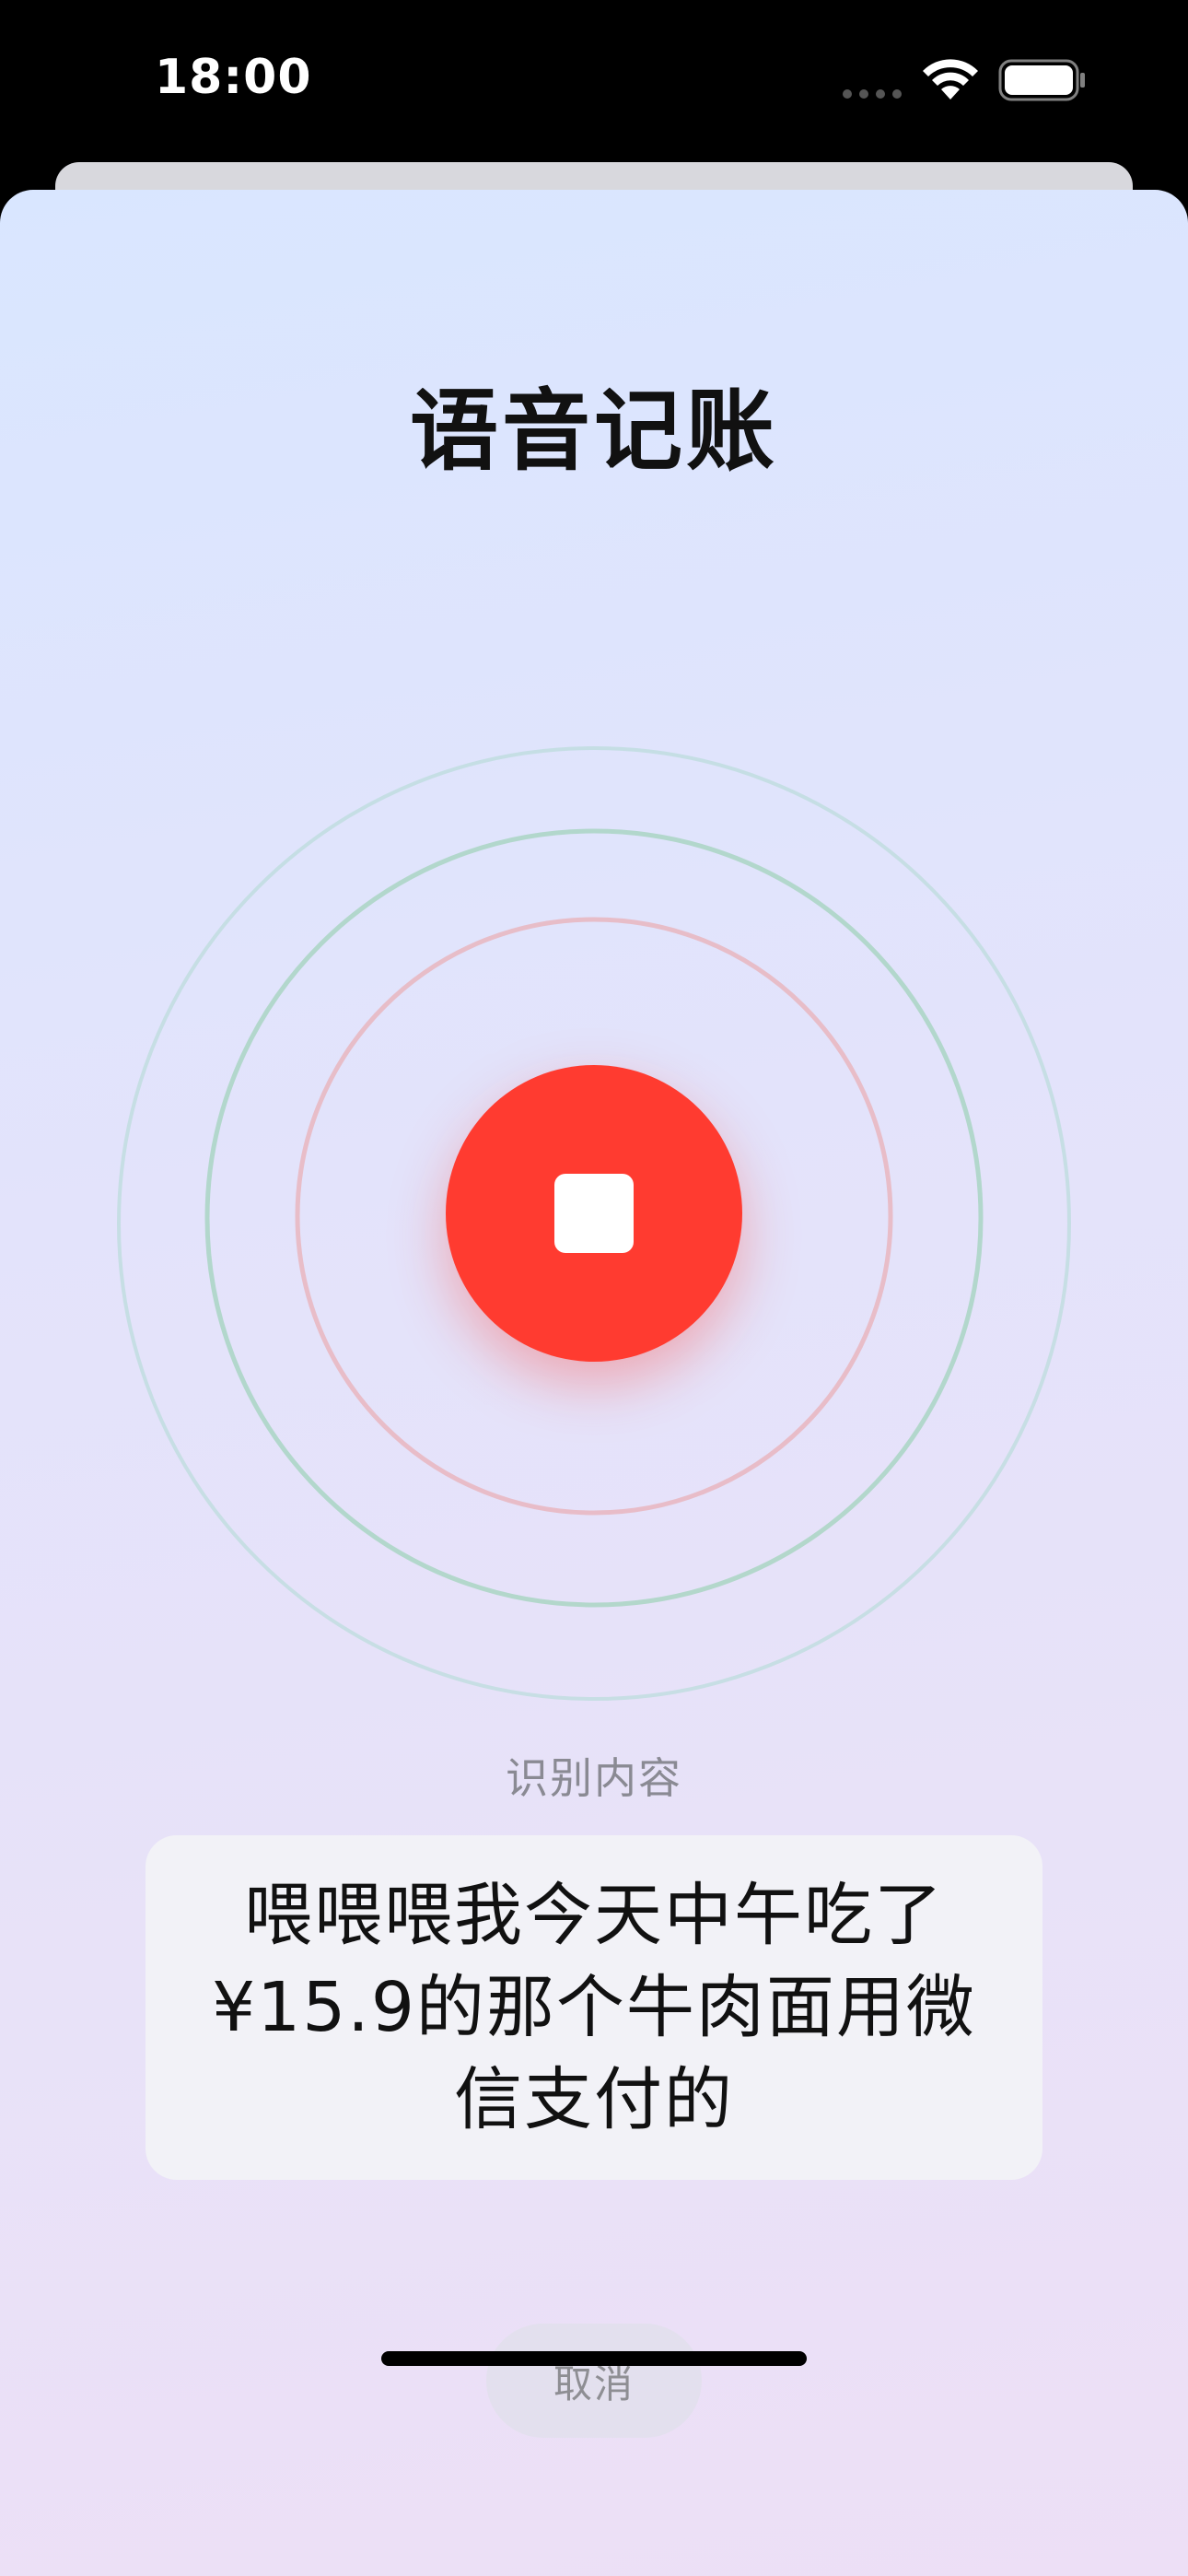 This screenshot has height=2576, width=1188. Describe the element at coordinates (872, 94) in the screenshot. I see `signal-dots-icon` at that location.